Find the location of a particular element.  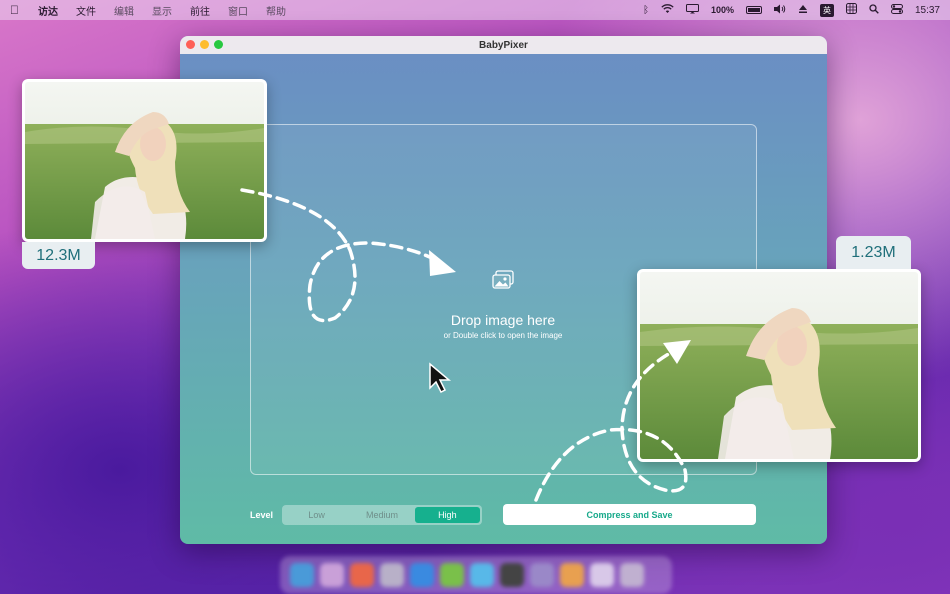

input-method-indicator: 英 is located at coordinates (826, 10).